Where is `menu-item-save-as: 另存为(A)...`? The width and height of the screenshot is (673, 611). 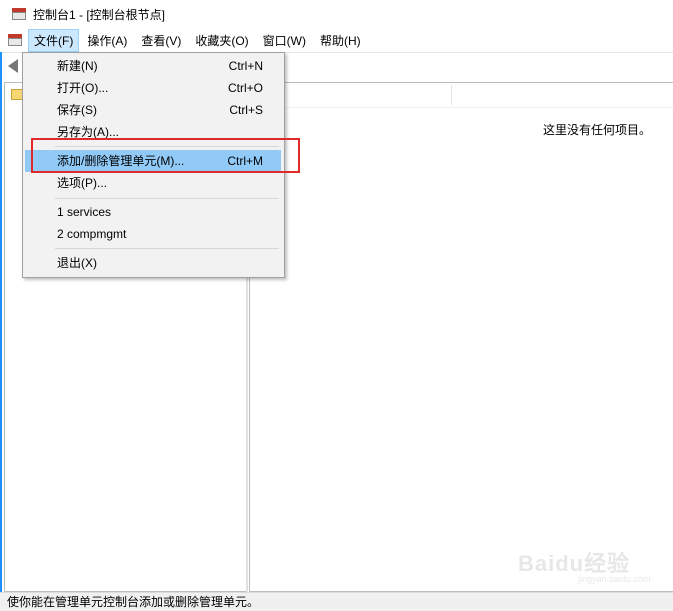
menu-item-save-as: 另存为(A)... is located at coordinates (153, 132).